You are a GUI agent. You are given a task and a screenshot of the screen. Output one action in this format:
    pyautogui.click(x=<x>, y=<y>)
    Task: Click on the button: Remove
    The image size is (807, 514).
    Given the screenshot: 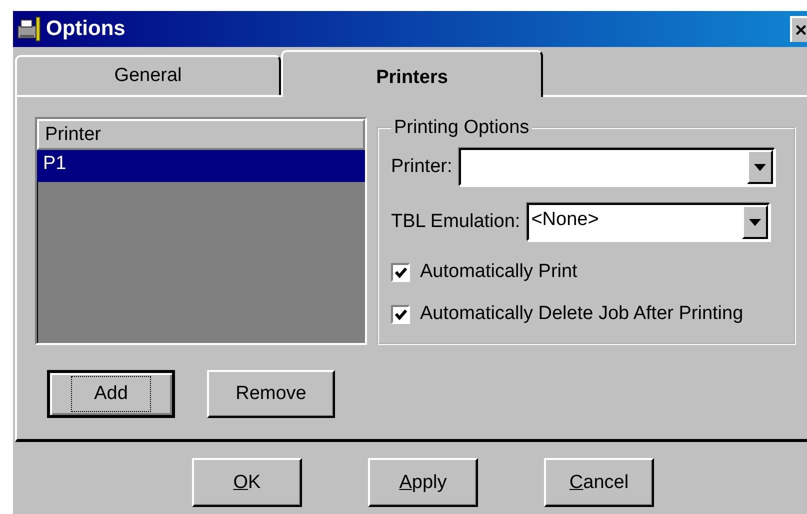 What is the action you would take?
    pyautogui.click(x=271, y=394)
    